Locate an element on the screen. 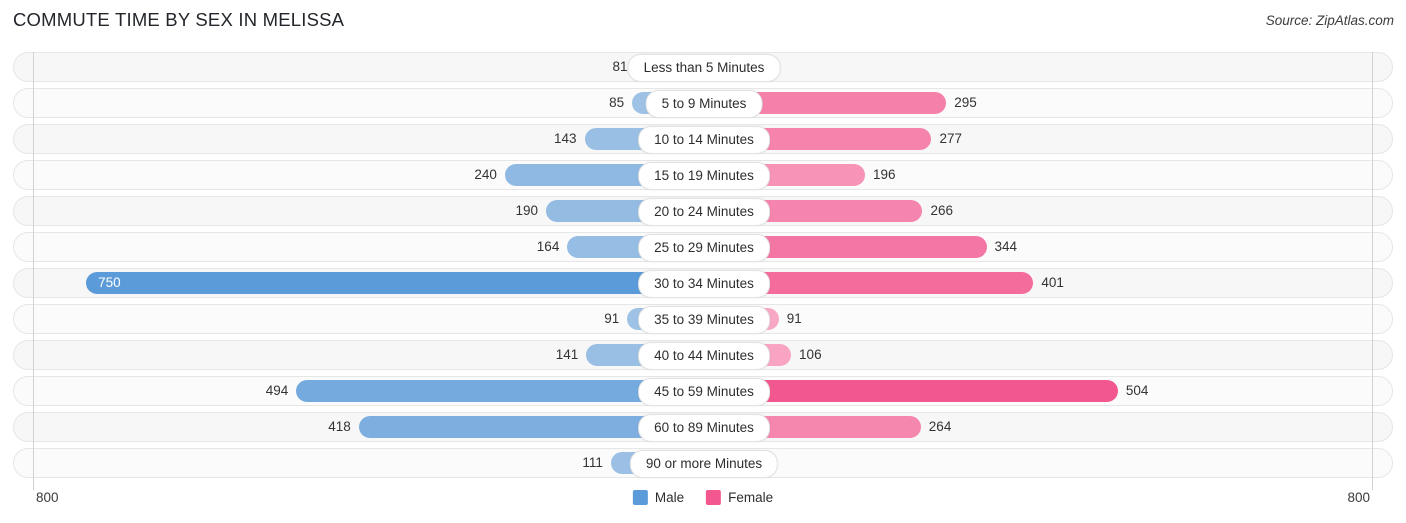 The width and height of the screenshot is (1406, 523). female-value-label: 401 is located at coordinates (1052, 282).